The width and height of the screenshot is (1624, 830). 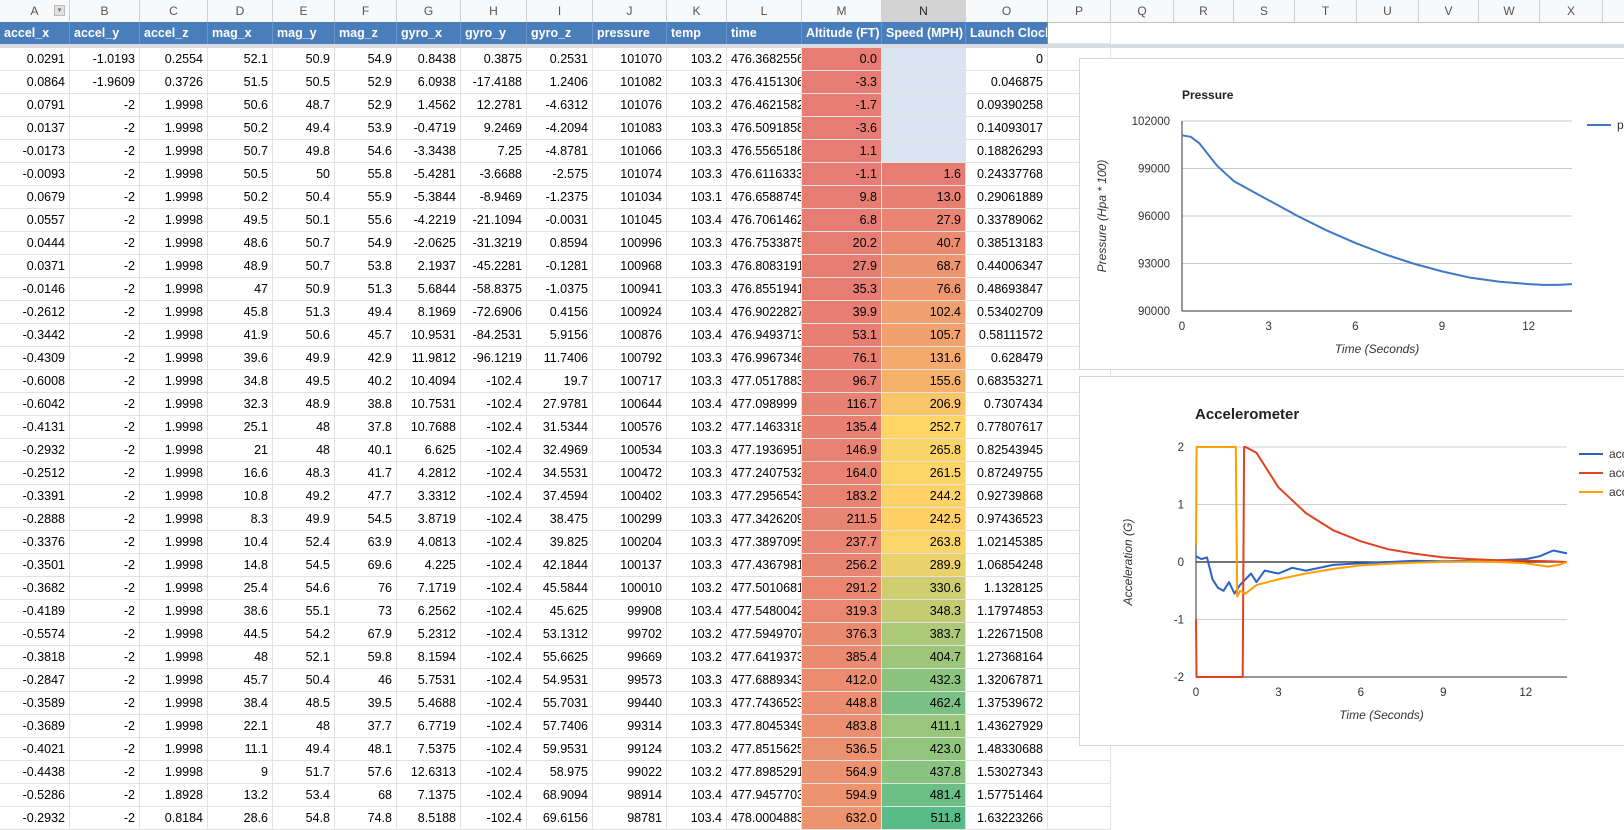 What do you see at coordinates (764, 243) in the screenshot?
I see `cell-l-r9: 476.7533875` at bounding box center [764, 243].